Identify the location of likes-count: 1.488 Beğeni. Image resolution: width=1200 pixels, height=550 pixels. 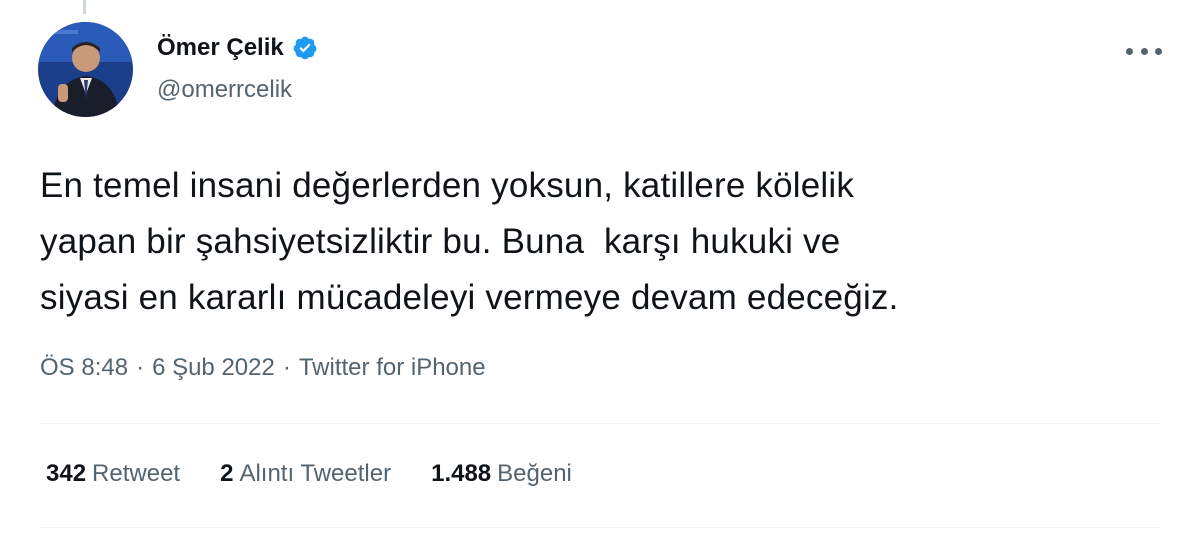
(501, 474).